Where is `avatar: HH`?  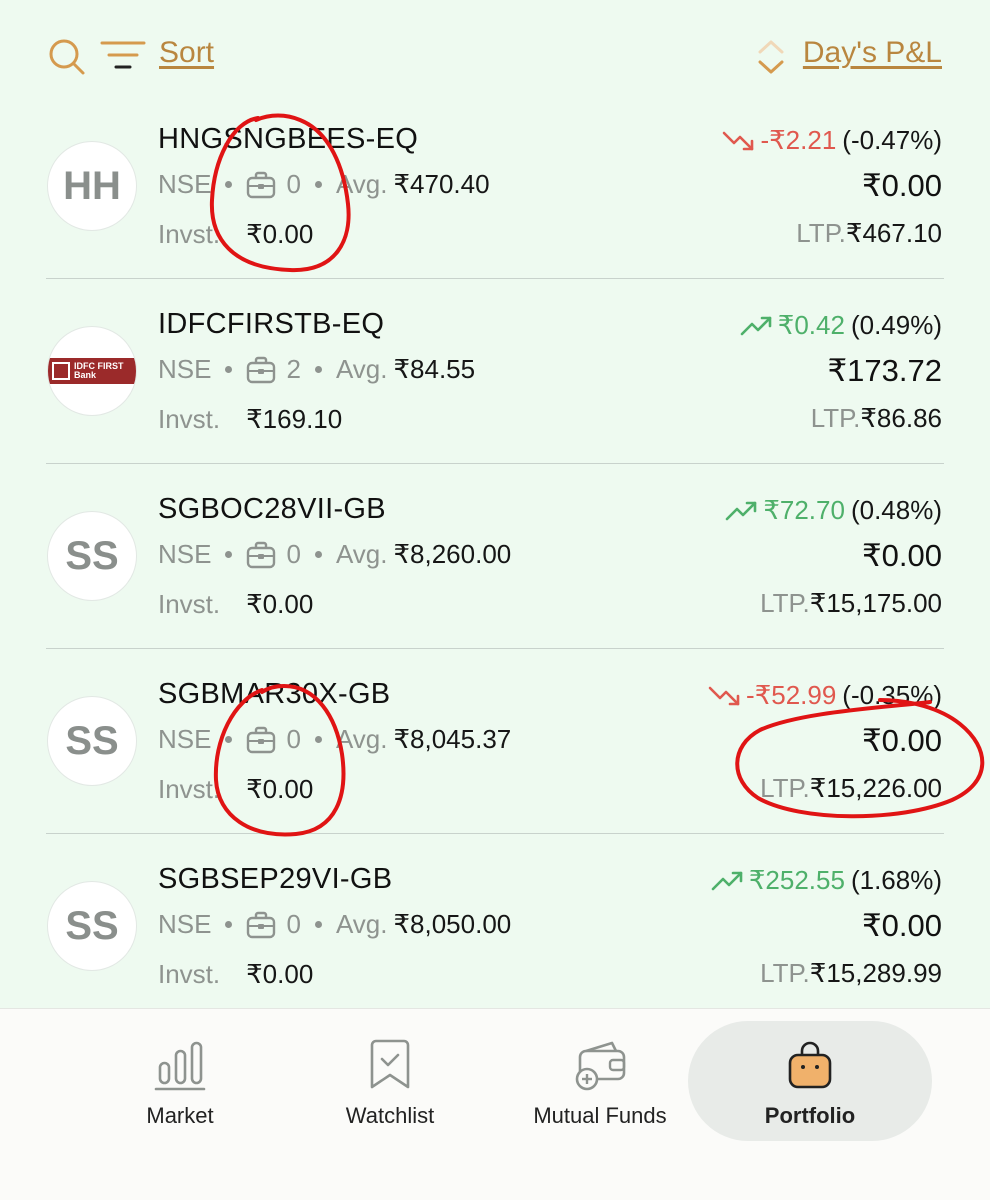
avatar: HH is located at coordinates (92, 186).